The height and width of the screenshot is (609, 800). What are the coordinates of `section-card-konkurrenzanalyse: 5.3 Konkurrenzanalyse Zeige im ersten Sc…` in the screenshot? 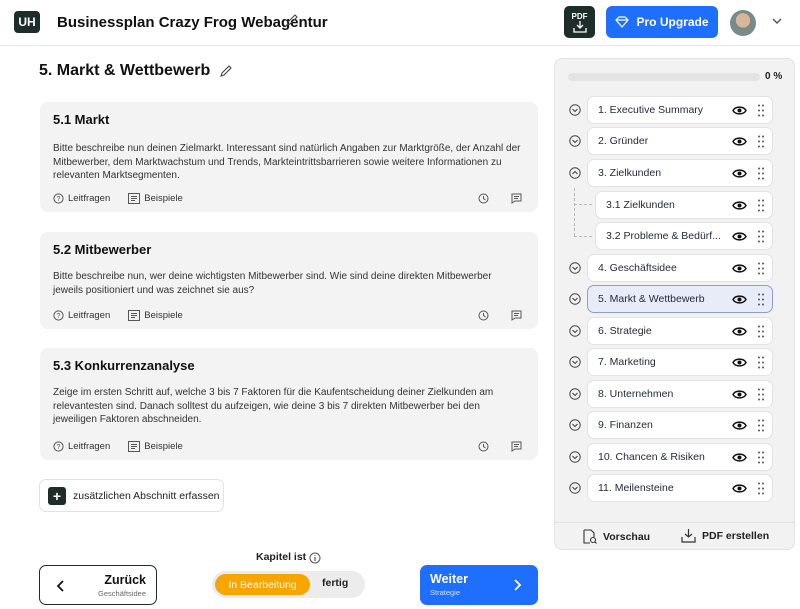 It's located at (289, 404).